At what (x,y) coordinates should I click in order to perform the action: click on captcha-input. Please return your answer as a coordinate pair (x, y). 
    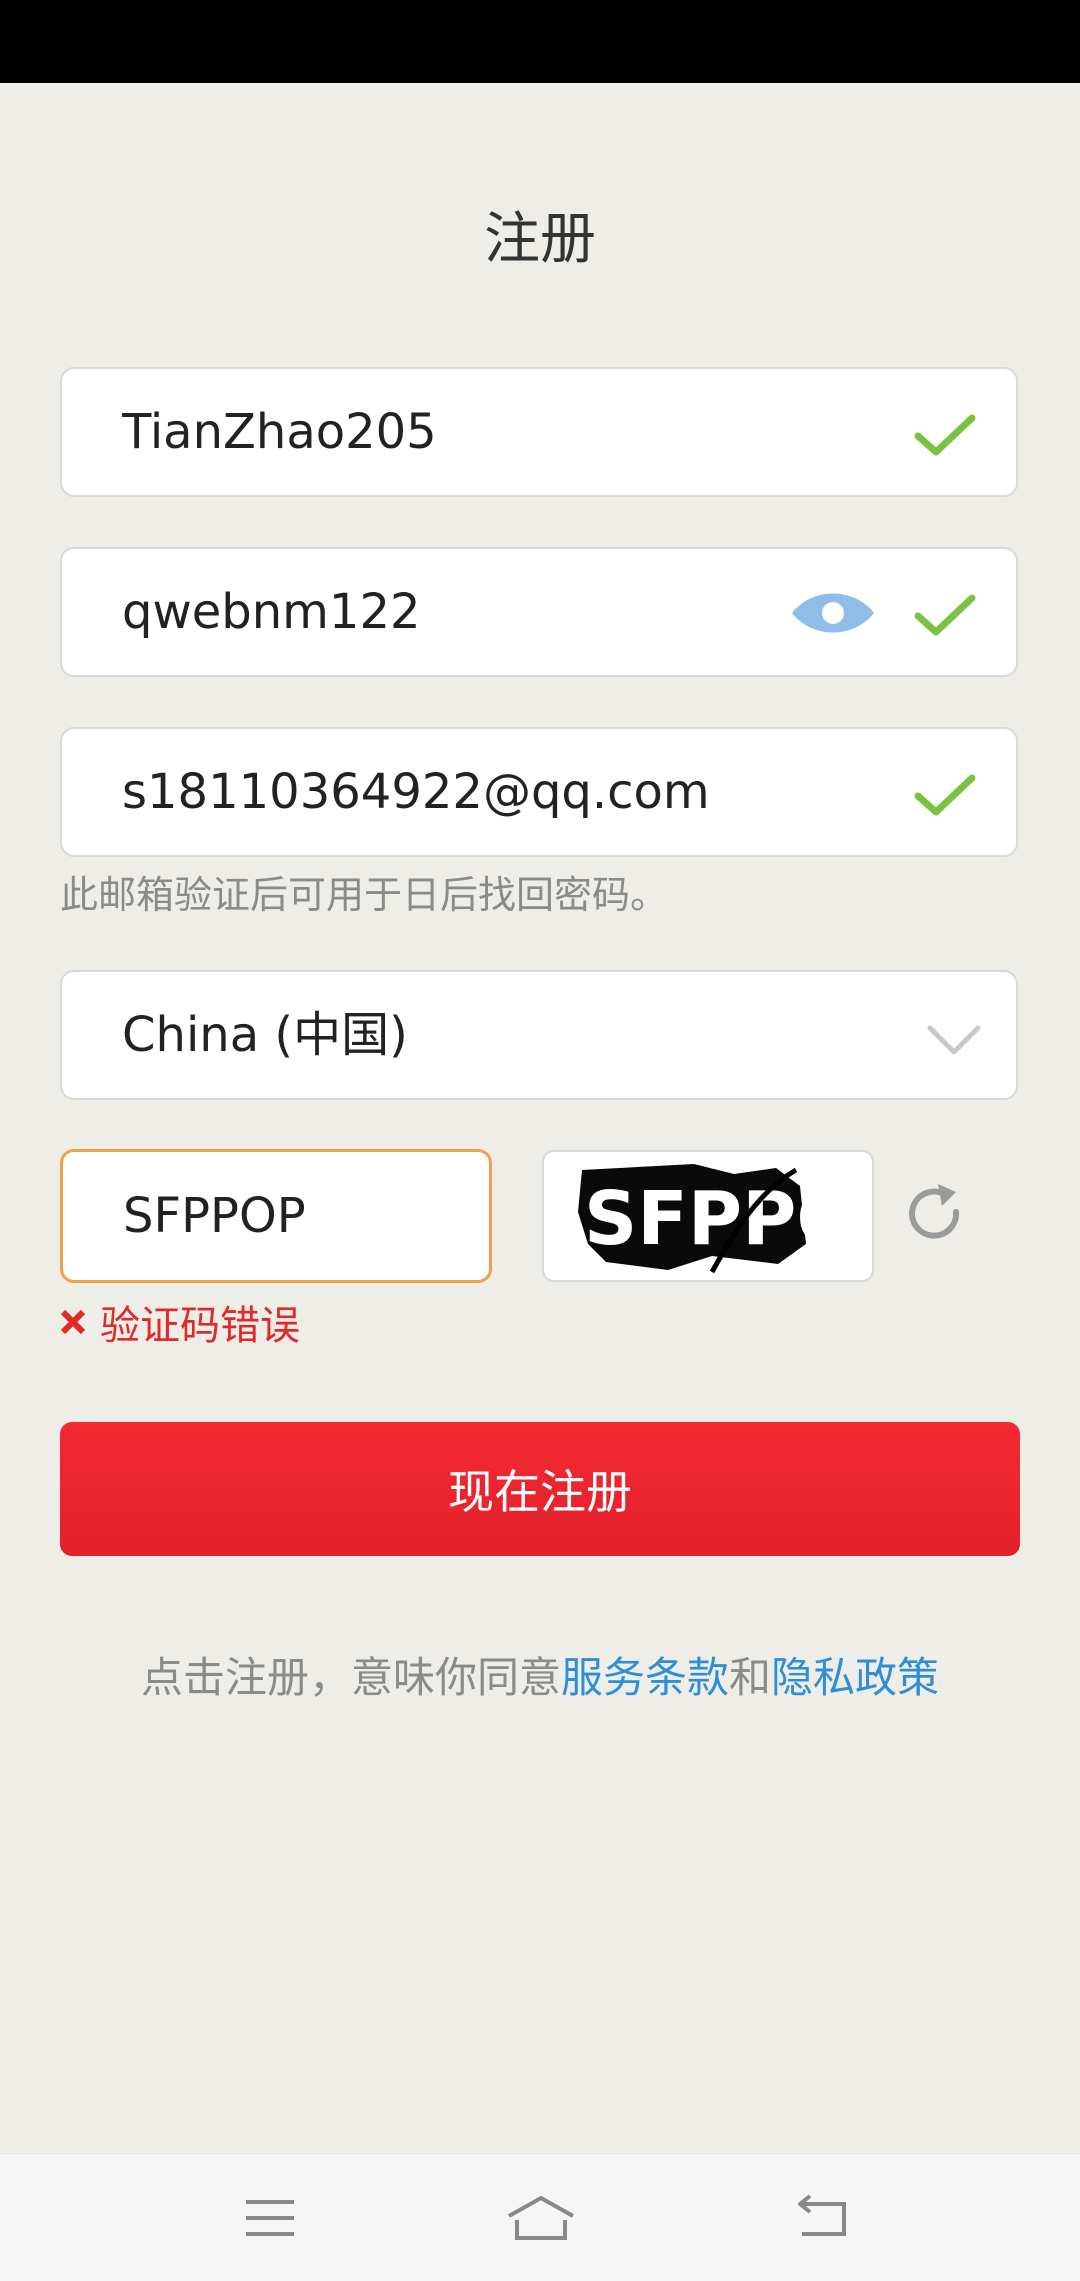
    Looking at the image, I should click on (298, 1216).